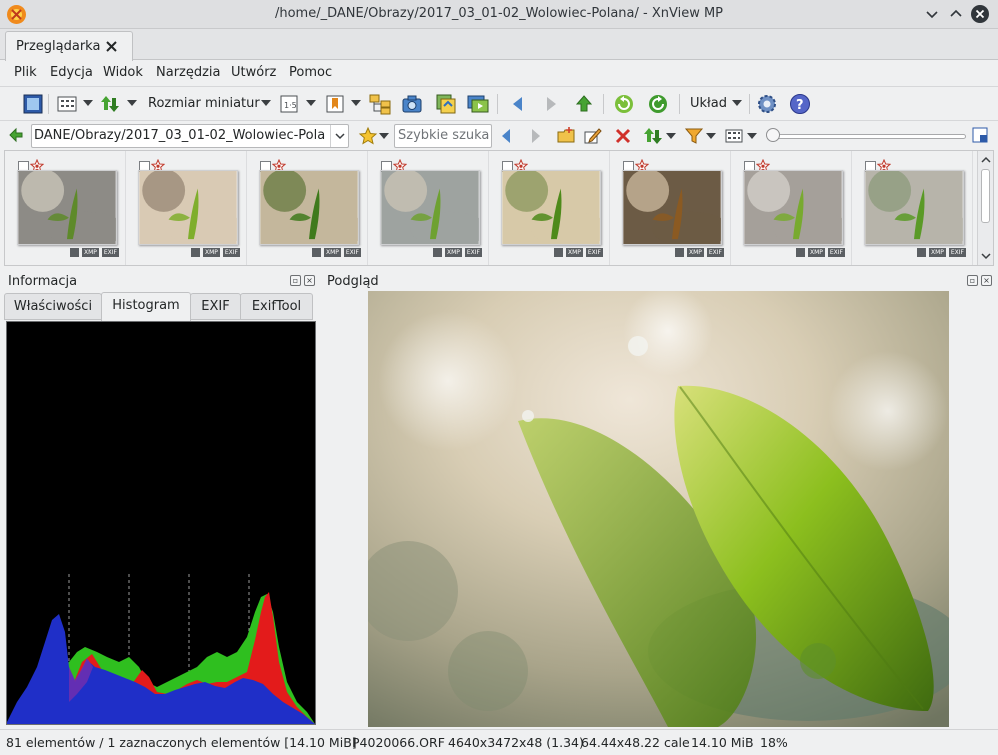  I want to click on thumbnail-scrollbar, so click(985, 208).